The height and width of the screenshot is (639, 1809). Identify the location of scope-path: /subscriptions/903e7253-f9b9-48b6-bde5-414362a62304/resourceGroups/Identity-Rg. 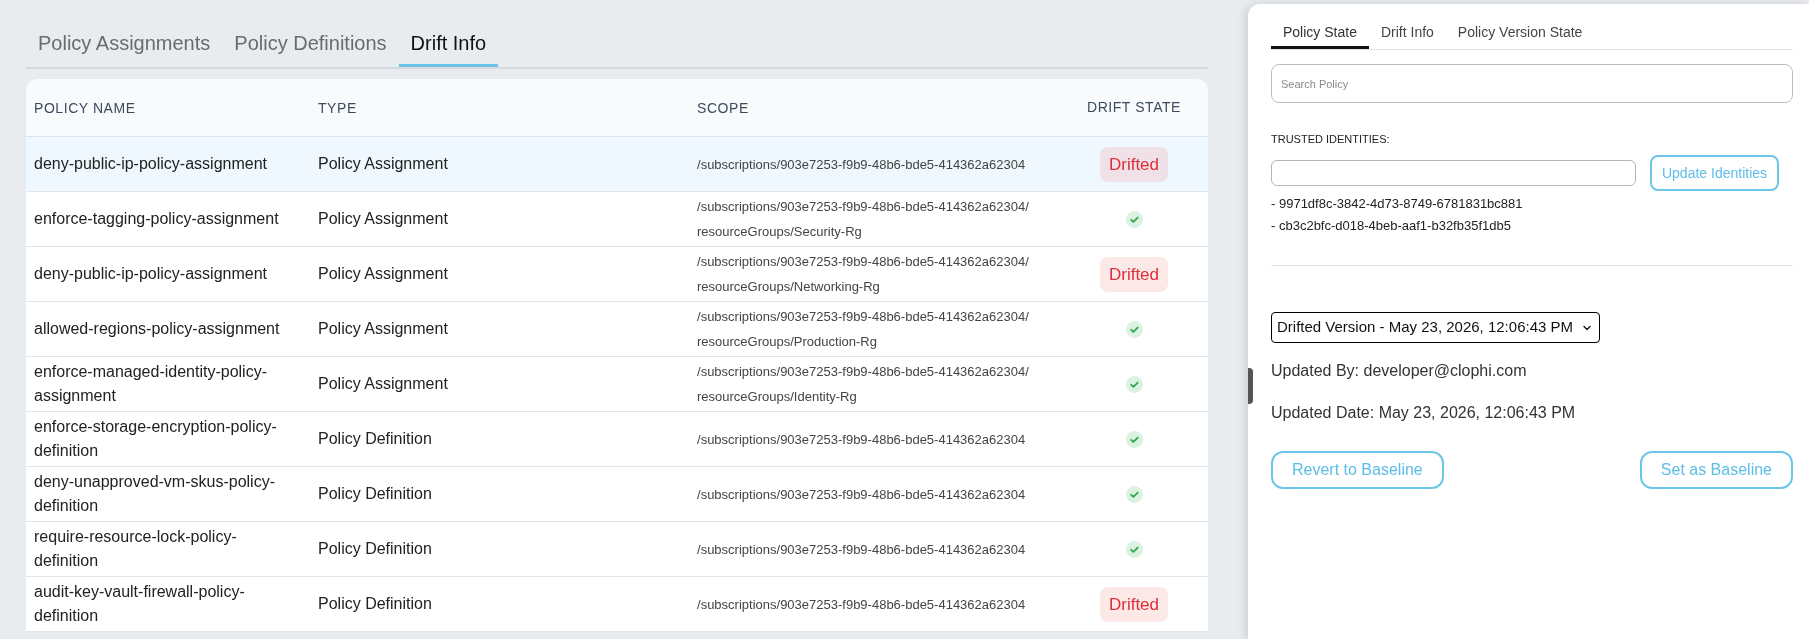
(863, 384).